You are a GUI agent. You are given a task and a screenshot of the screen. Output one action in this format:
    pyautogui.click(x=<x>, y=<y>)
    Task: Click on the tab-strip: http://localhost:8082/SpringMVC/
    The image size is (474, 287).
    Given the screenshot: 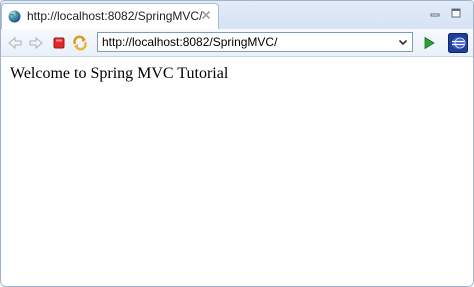 What is the action you would take?
    pyautogui.click(x=237, y=15)
    